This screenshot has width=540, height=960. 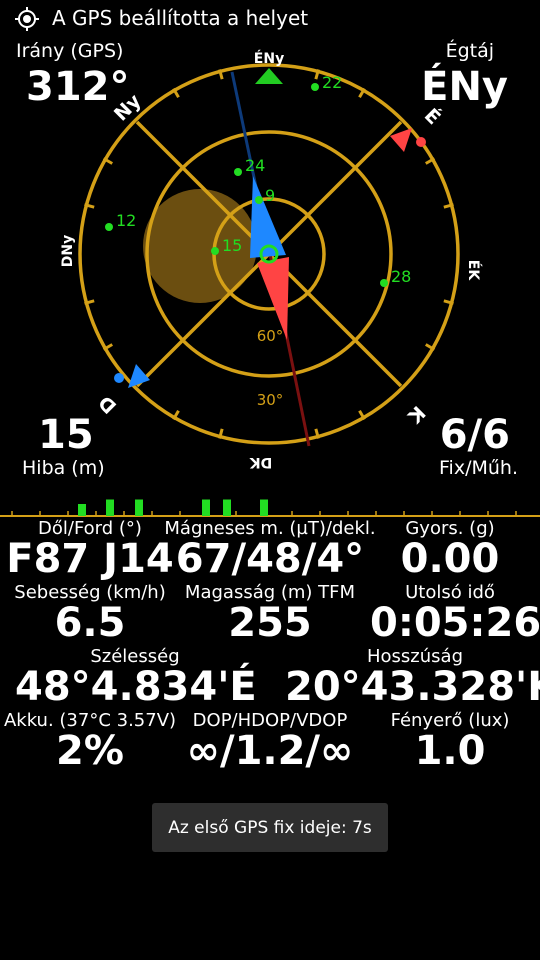 What do you see at coordinates (270, 508) in the screenshot?
I see `signal-strength-chart` at bounding box center [270, 508].